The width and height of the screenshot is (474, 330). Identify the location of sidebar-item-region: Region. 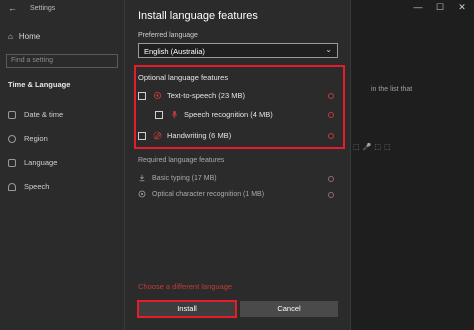
(28, 138).